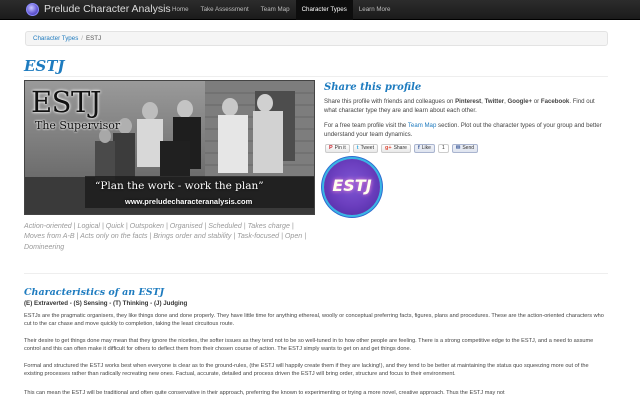  What do you see at coordinates (494, 101) in the screenshot?
I see `twitter-label: Twitter` at bounding box center [494, 101].